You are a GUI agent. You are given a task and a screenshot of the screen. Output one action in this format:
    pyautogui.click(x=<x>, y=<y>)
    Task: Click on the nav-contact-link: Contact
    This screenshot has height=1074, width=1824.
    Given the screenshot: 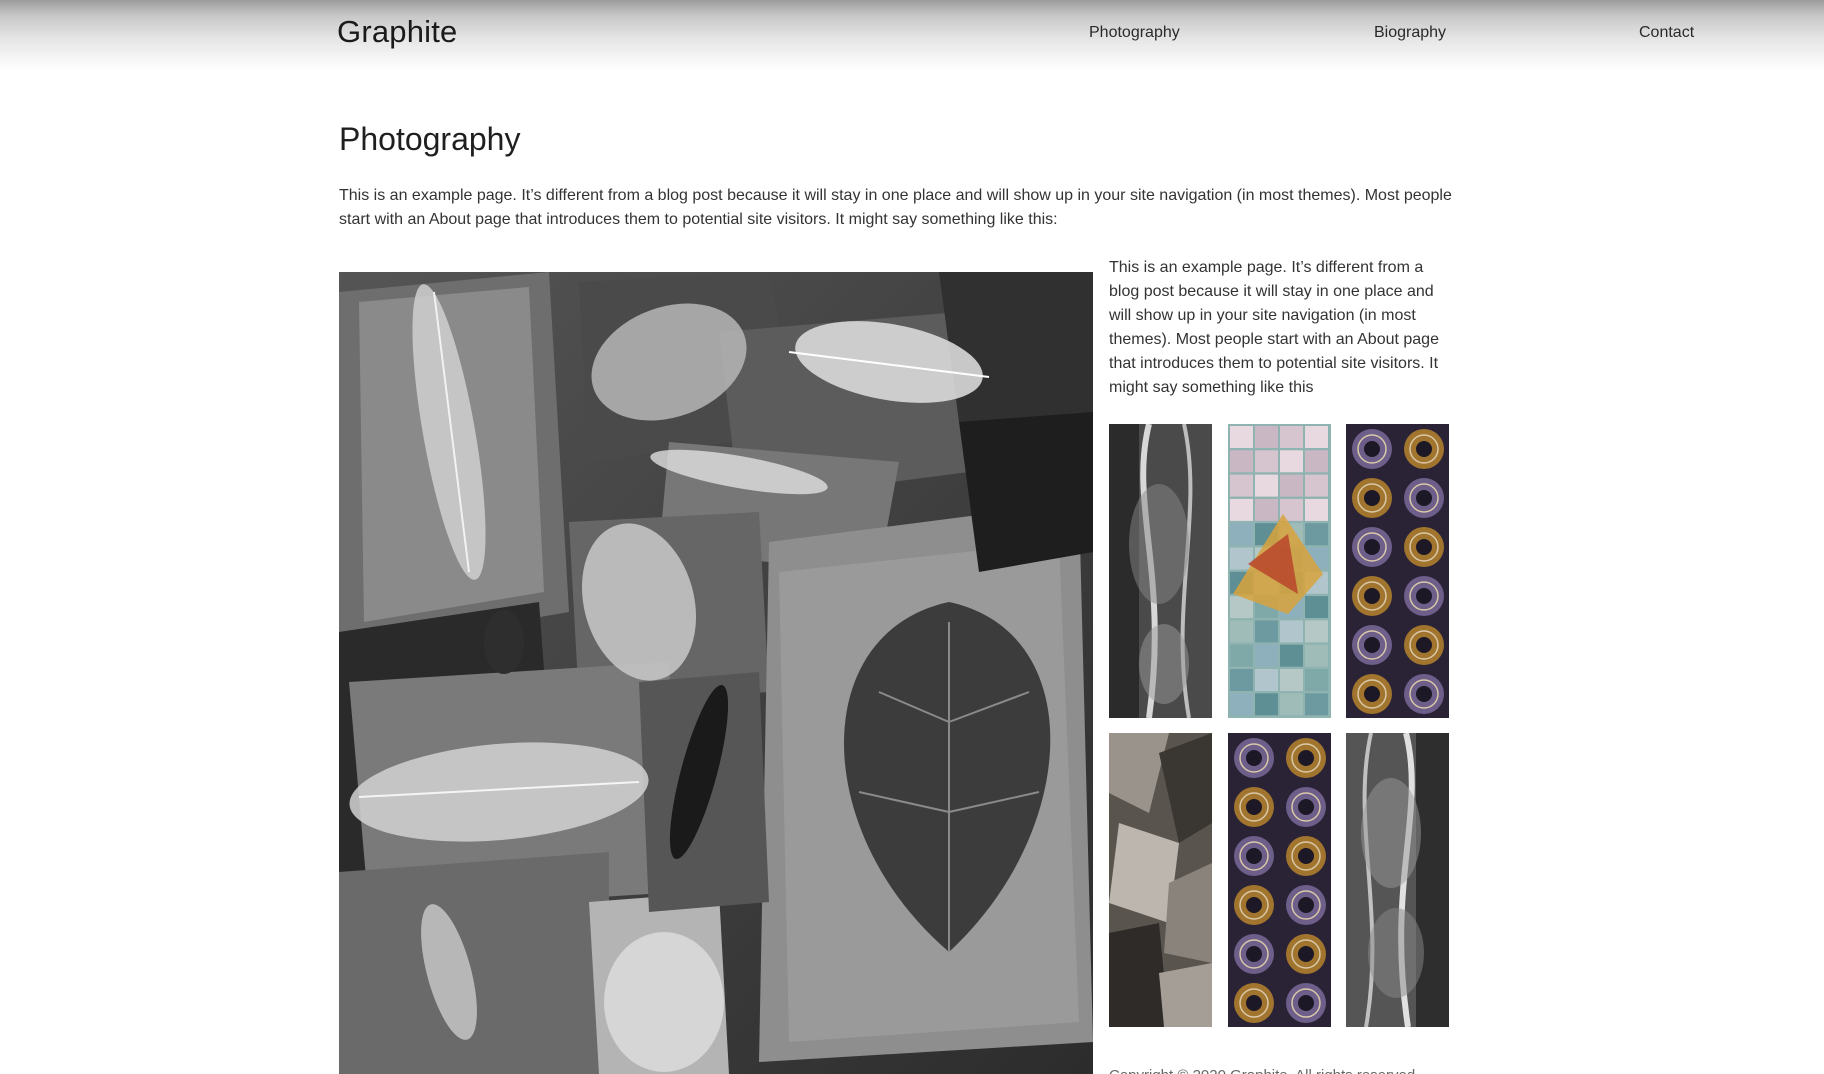 What is the action you would take?
    pyautogui.click(x=1666, y=33)
    